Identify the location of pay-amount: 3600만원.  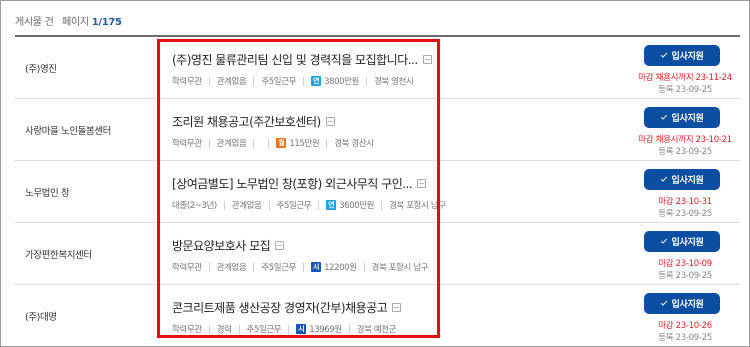
(357, 206).